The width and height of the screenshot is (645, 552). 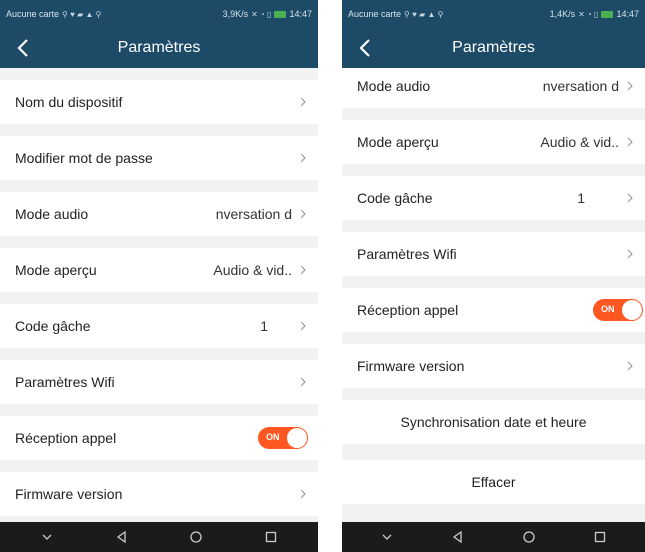 I want to click on sync-date-heure-button: Synchronisation date et heure, so click(x=493, y=422).